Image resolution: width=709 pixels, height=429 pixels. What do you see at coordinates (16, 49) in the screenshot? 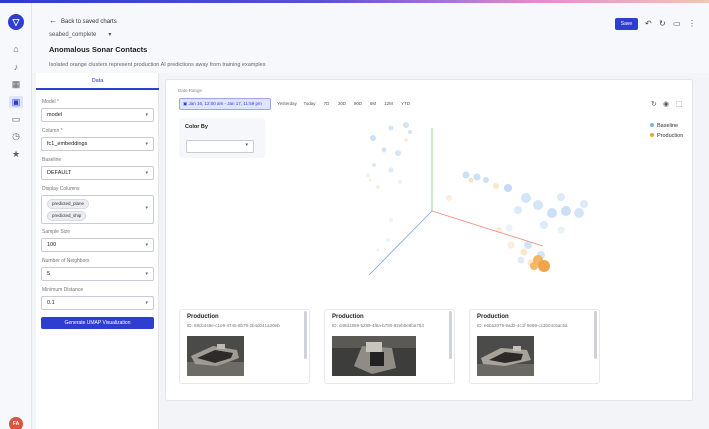
I see `home-icon: ⌂` at bounding box center [16, 49].